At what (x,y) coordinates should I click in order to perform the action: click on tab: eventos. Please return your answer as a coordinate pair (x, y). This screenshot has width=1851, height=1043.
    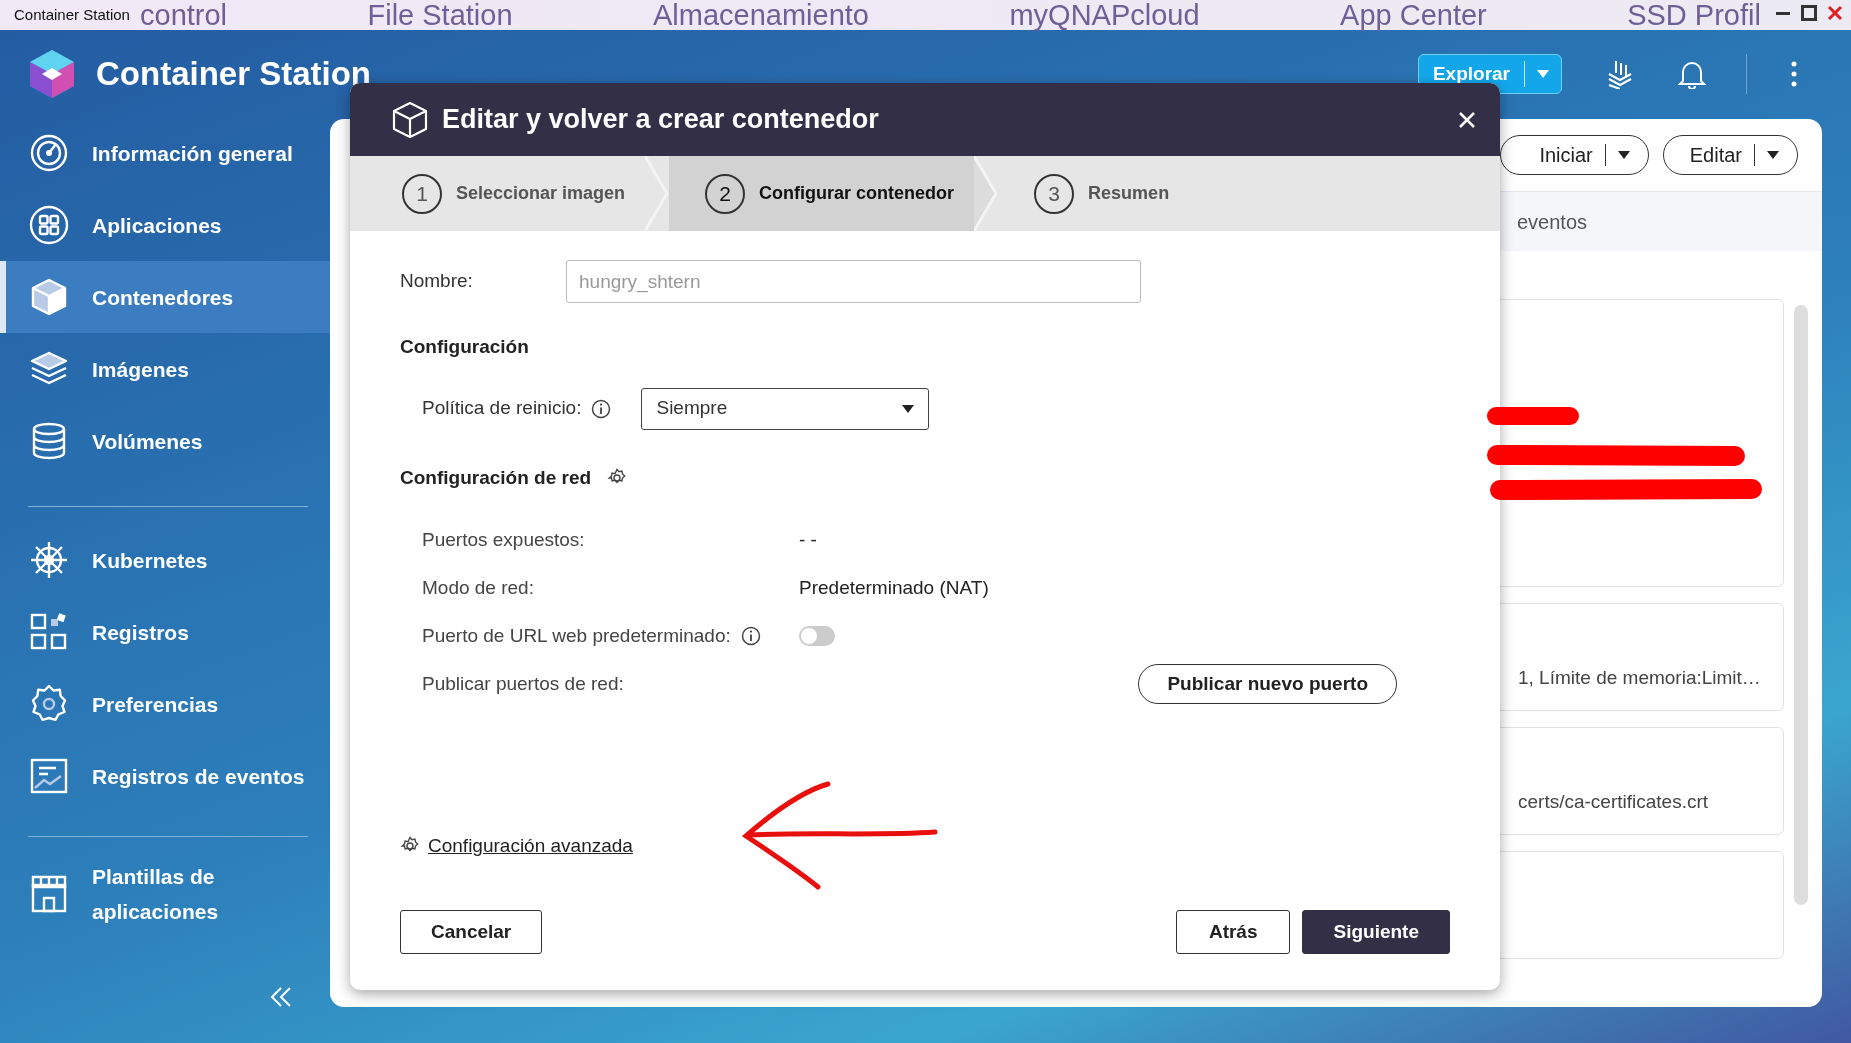
    Looking at the image, I should click on (1552, 221).